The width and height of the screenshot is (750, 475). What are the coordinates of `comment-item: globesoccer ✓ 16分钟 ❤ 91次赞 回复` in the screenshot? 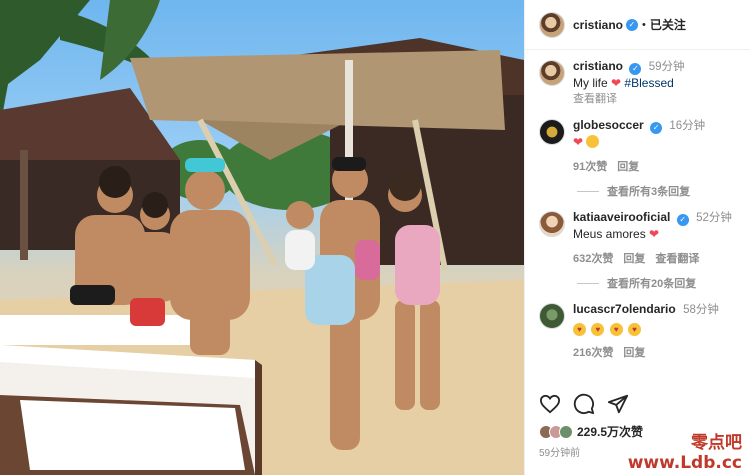 It's located at (639, 145).